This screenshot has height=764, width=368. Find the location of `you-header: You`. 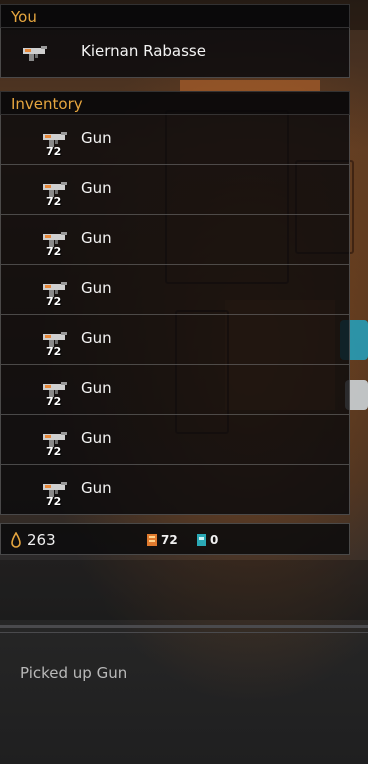

you-header: You is located at coordinates (175, 16).